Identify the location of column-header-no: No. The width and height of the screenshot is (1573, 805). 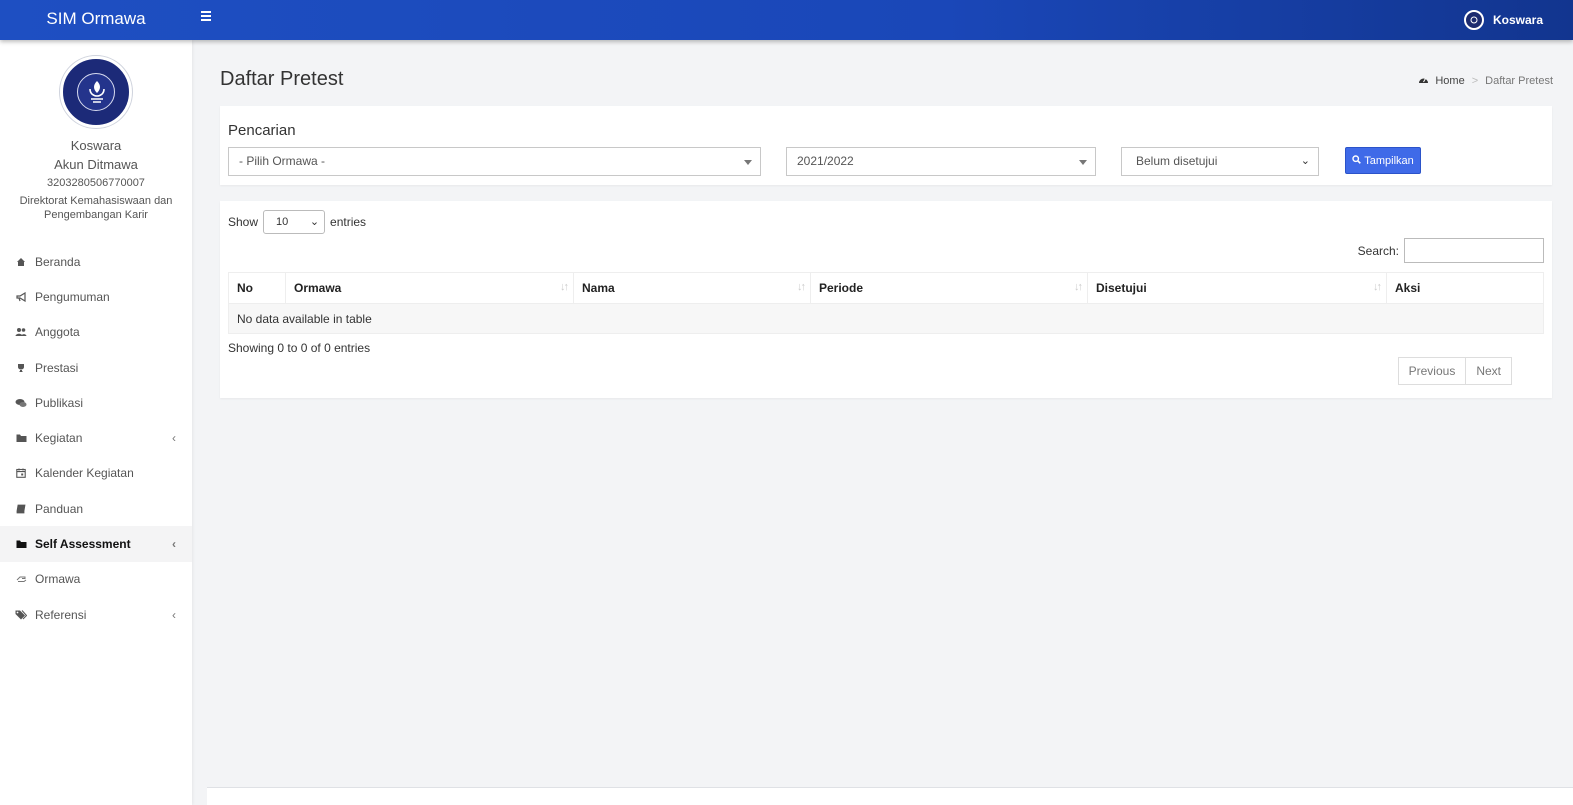
(257, 288).